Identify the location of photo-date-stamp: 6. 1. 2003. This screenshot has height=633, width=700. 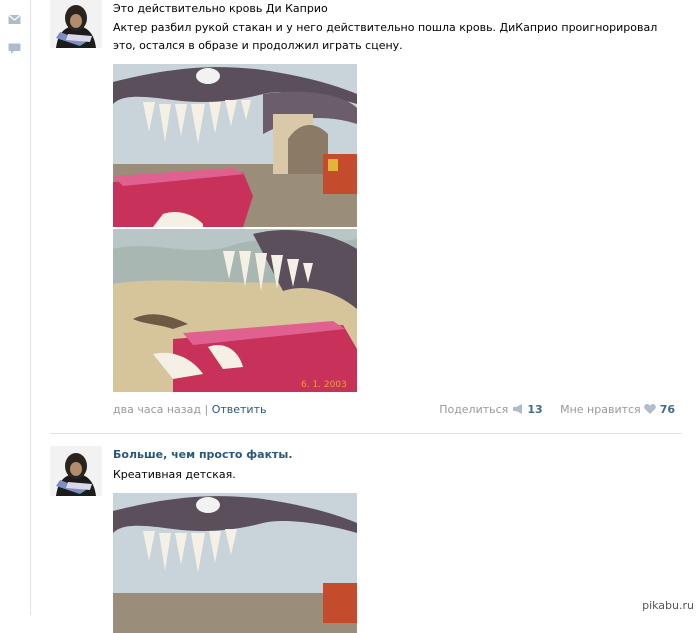
(324, 385).